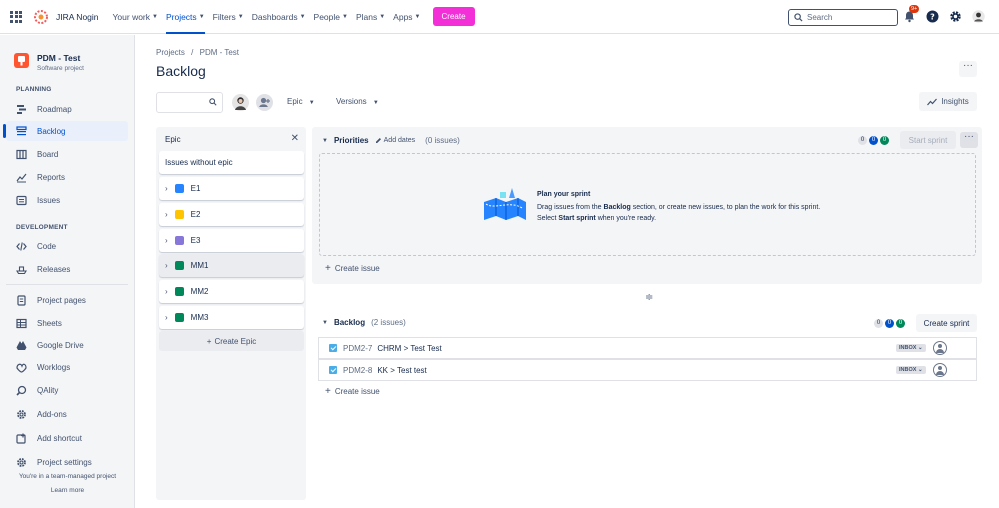 The width and height of the screenshot is (999, 508). I want to click on epic-row: › MM1, so click(231, 265).